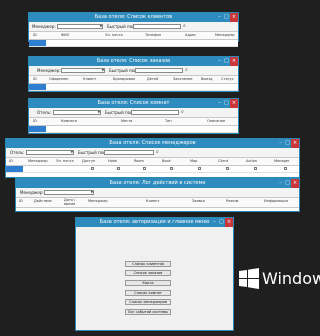  Describe the element at coordinates (148, 283) in the screenshot. I see `map-button: Карта` at that location.